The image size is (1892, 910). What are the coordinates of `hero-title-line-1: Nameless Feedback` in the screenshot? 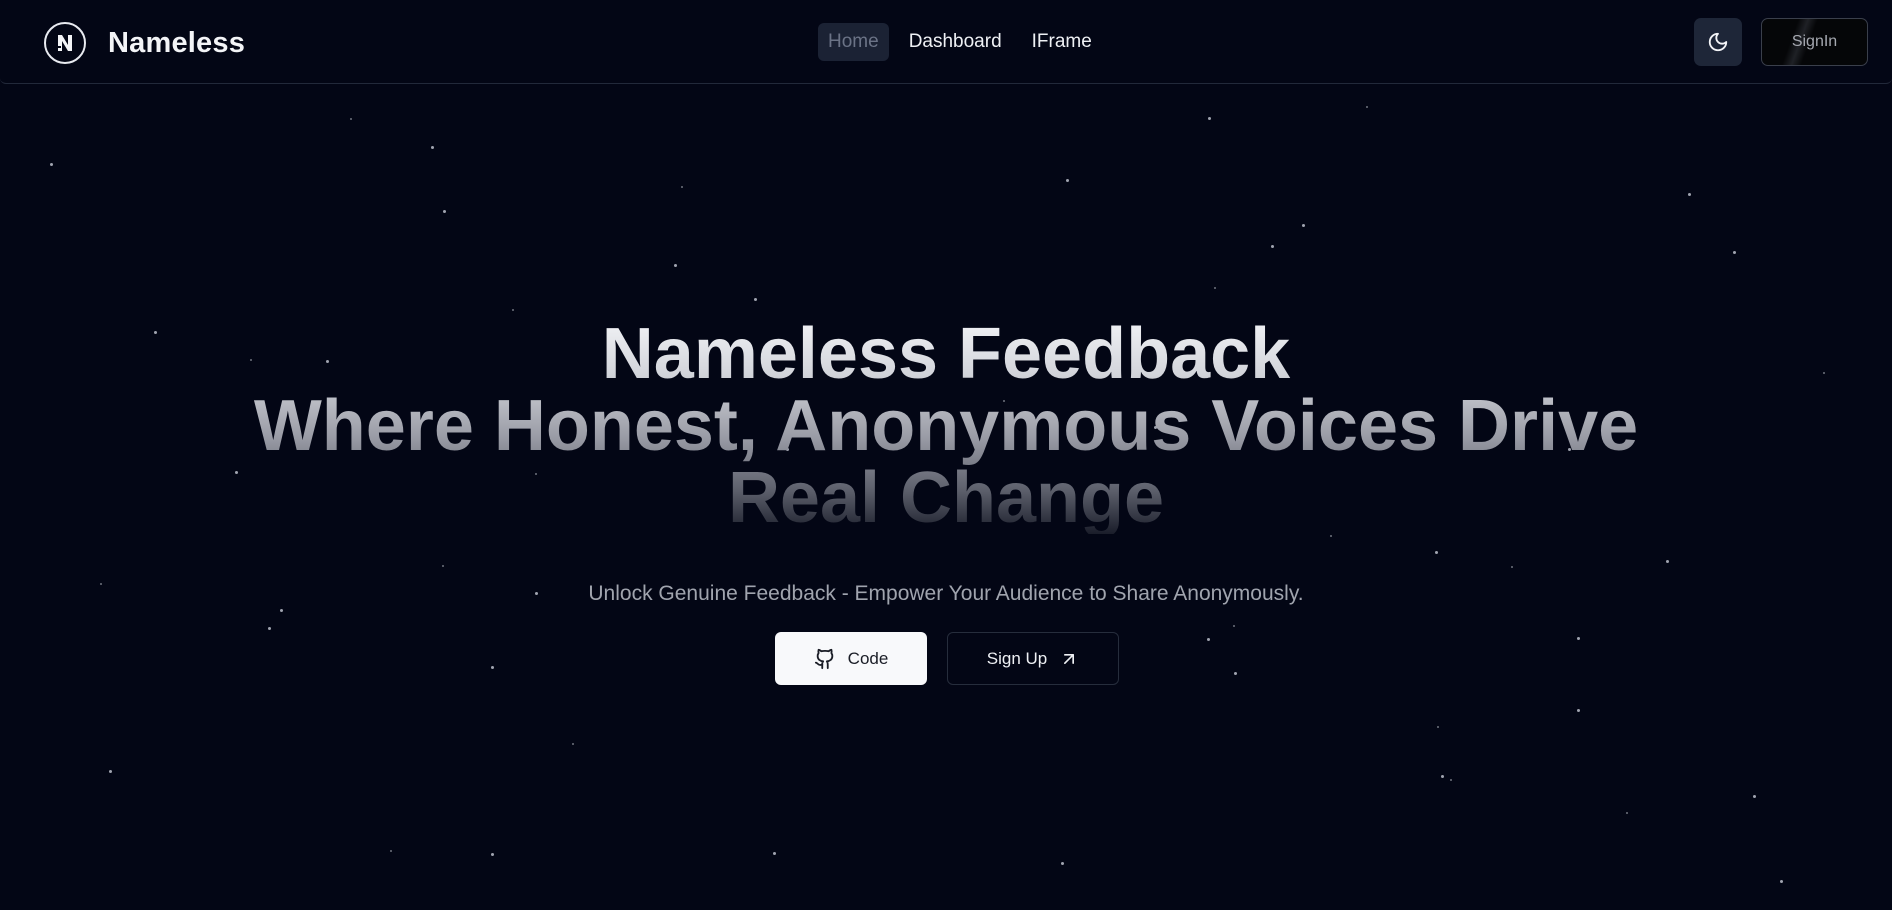 It's located at (946, 354).